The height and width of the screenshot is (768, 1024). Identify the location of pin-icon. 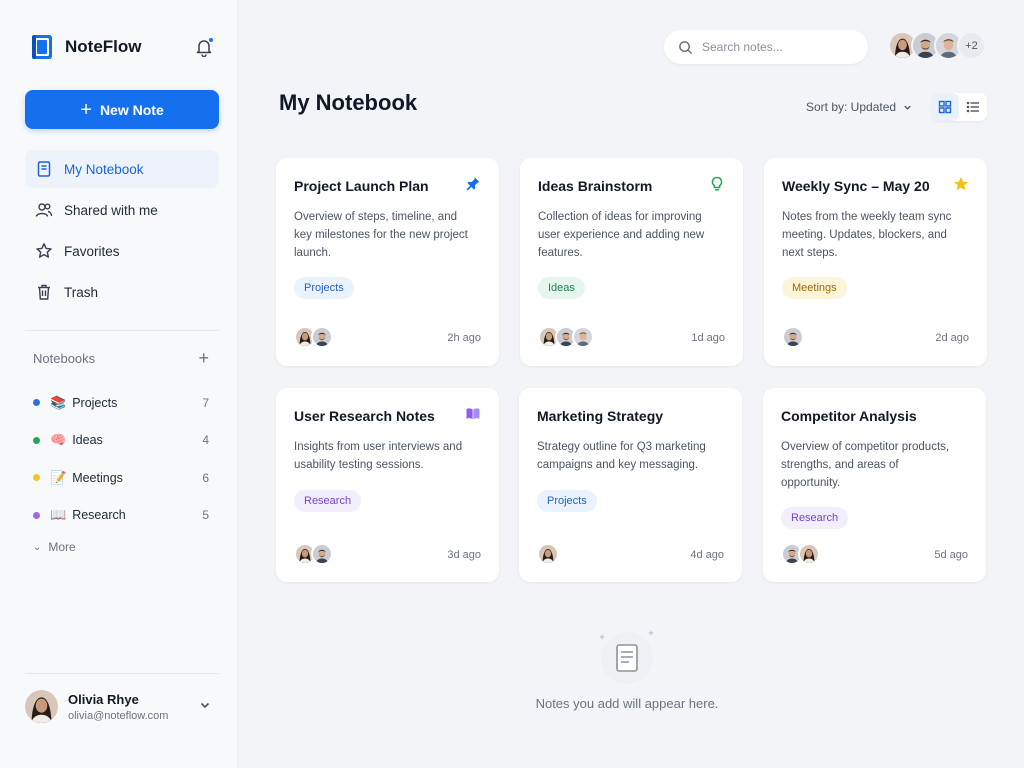
(473, 184).